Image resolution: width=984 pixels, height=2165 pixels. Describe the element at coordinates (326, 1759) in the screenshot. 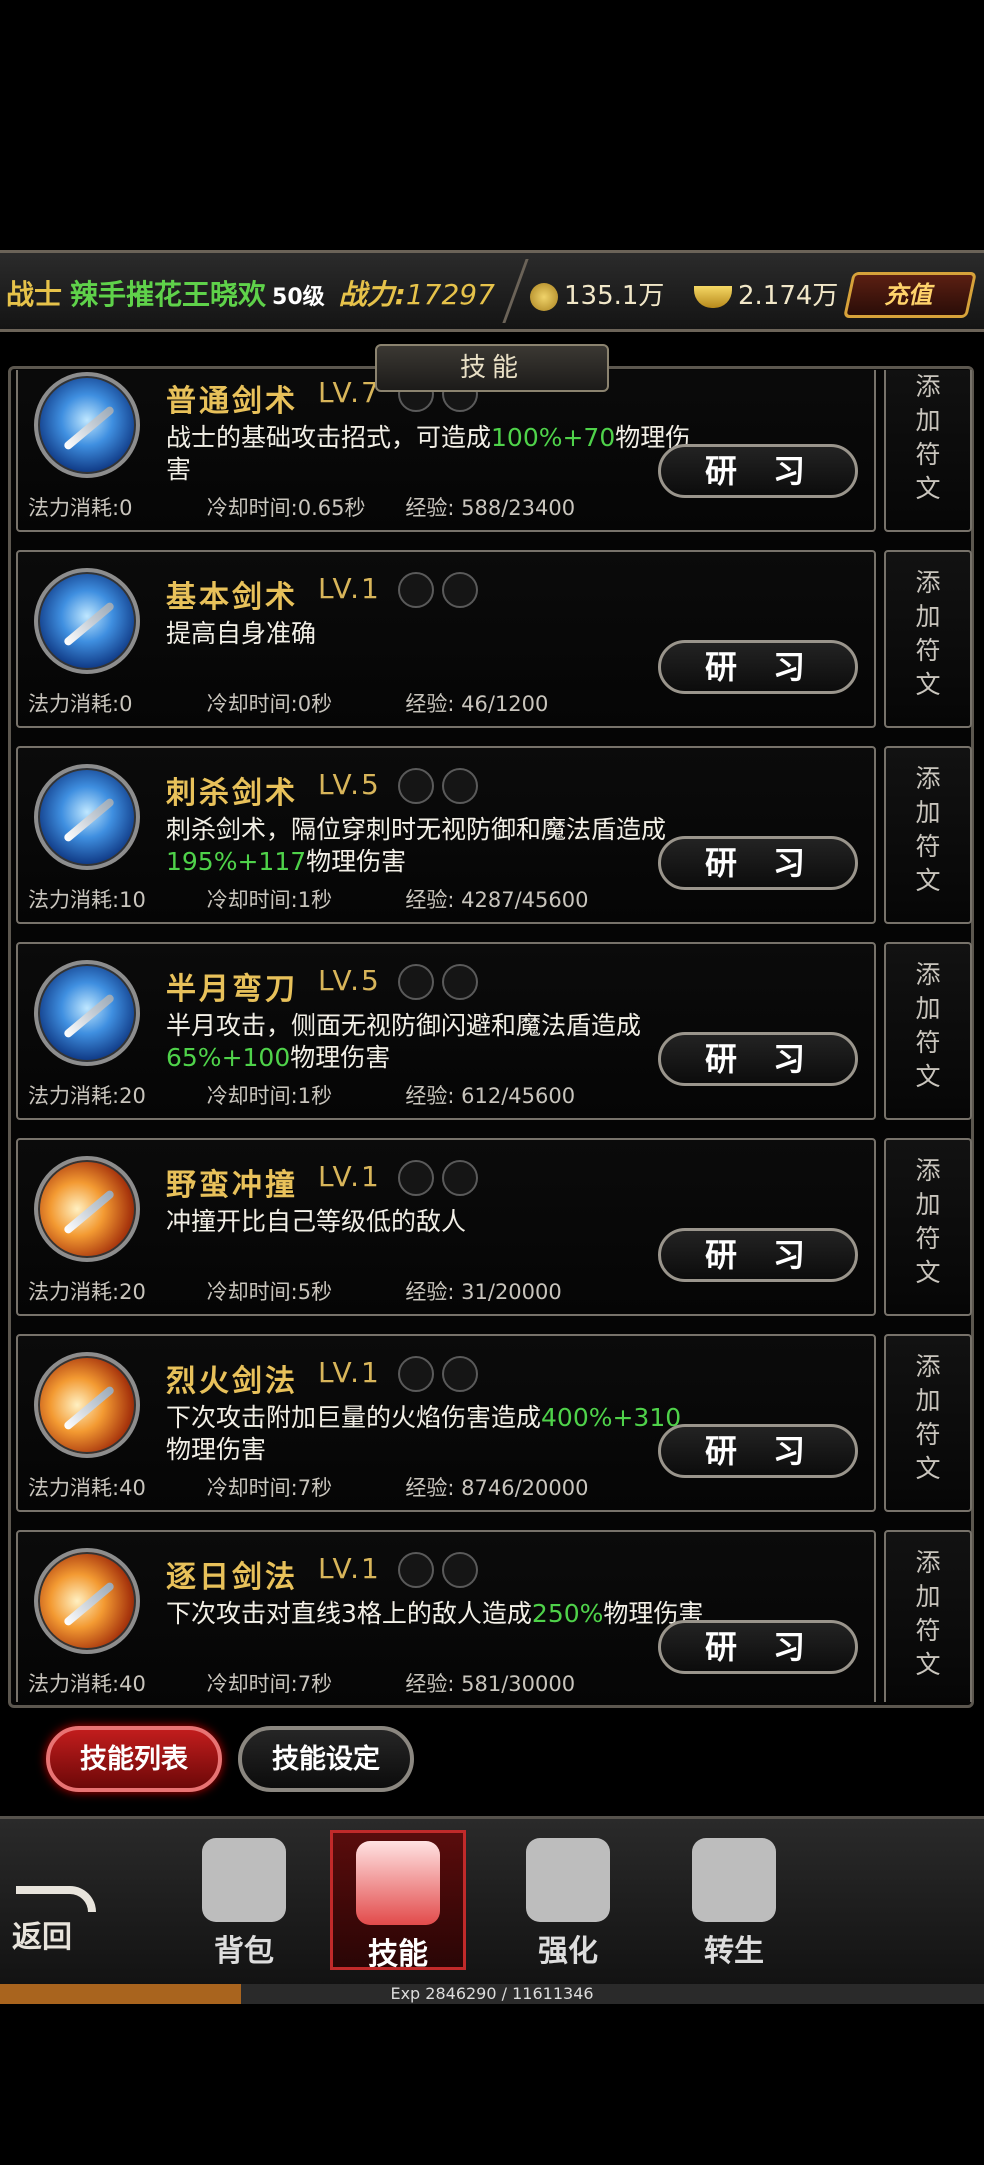

I see `tab-skill-settings: 技能设定` at that location.